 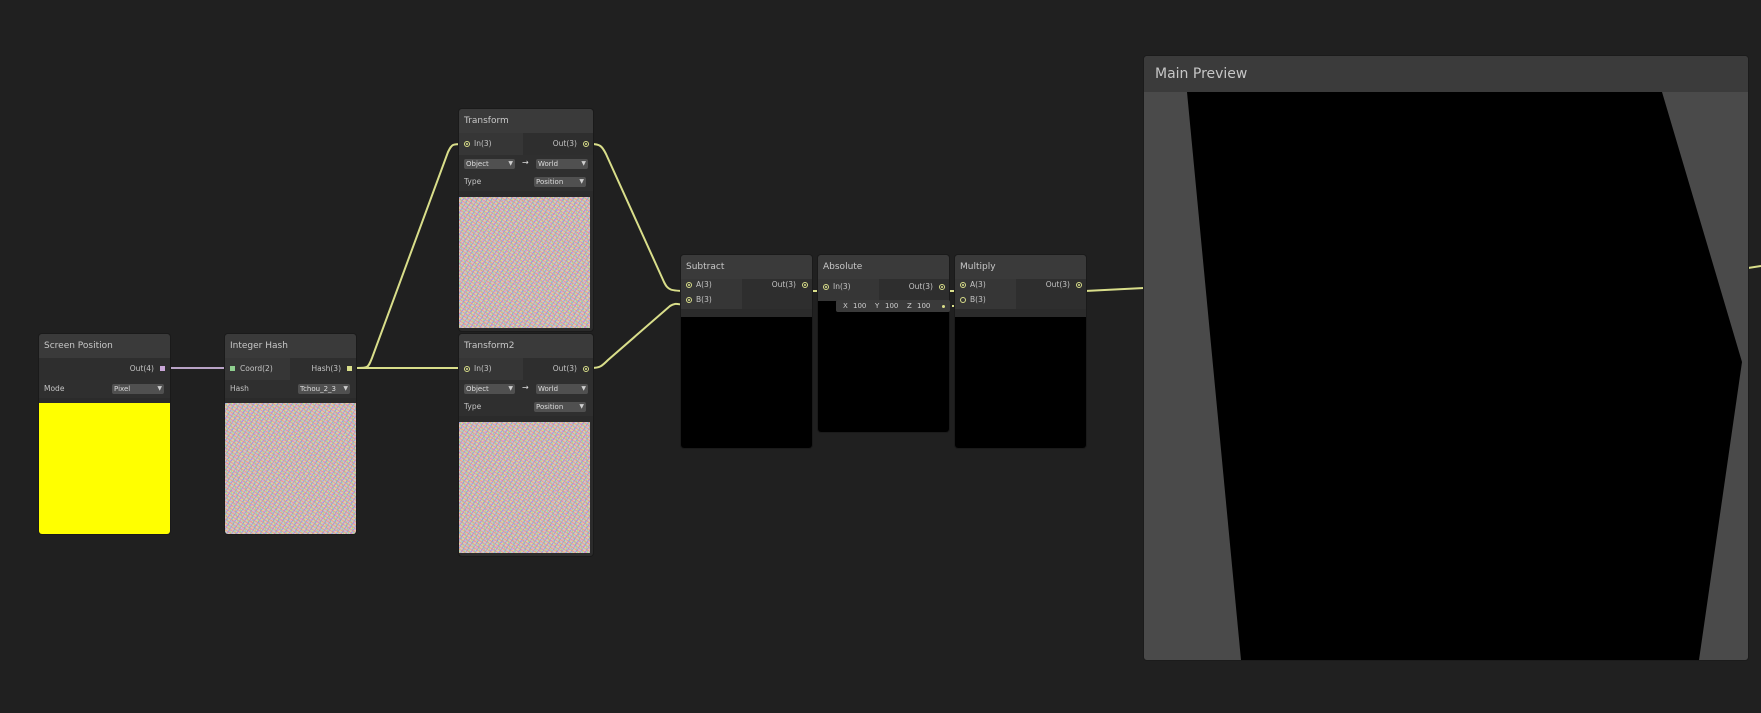 What do you see at coordinates (326, 368) in the screenshot?
I see `output-port-label: Hash(3)` at bounding box center [326, 368].